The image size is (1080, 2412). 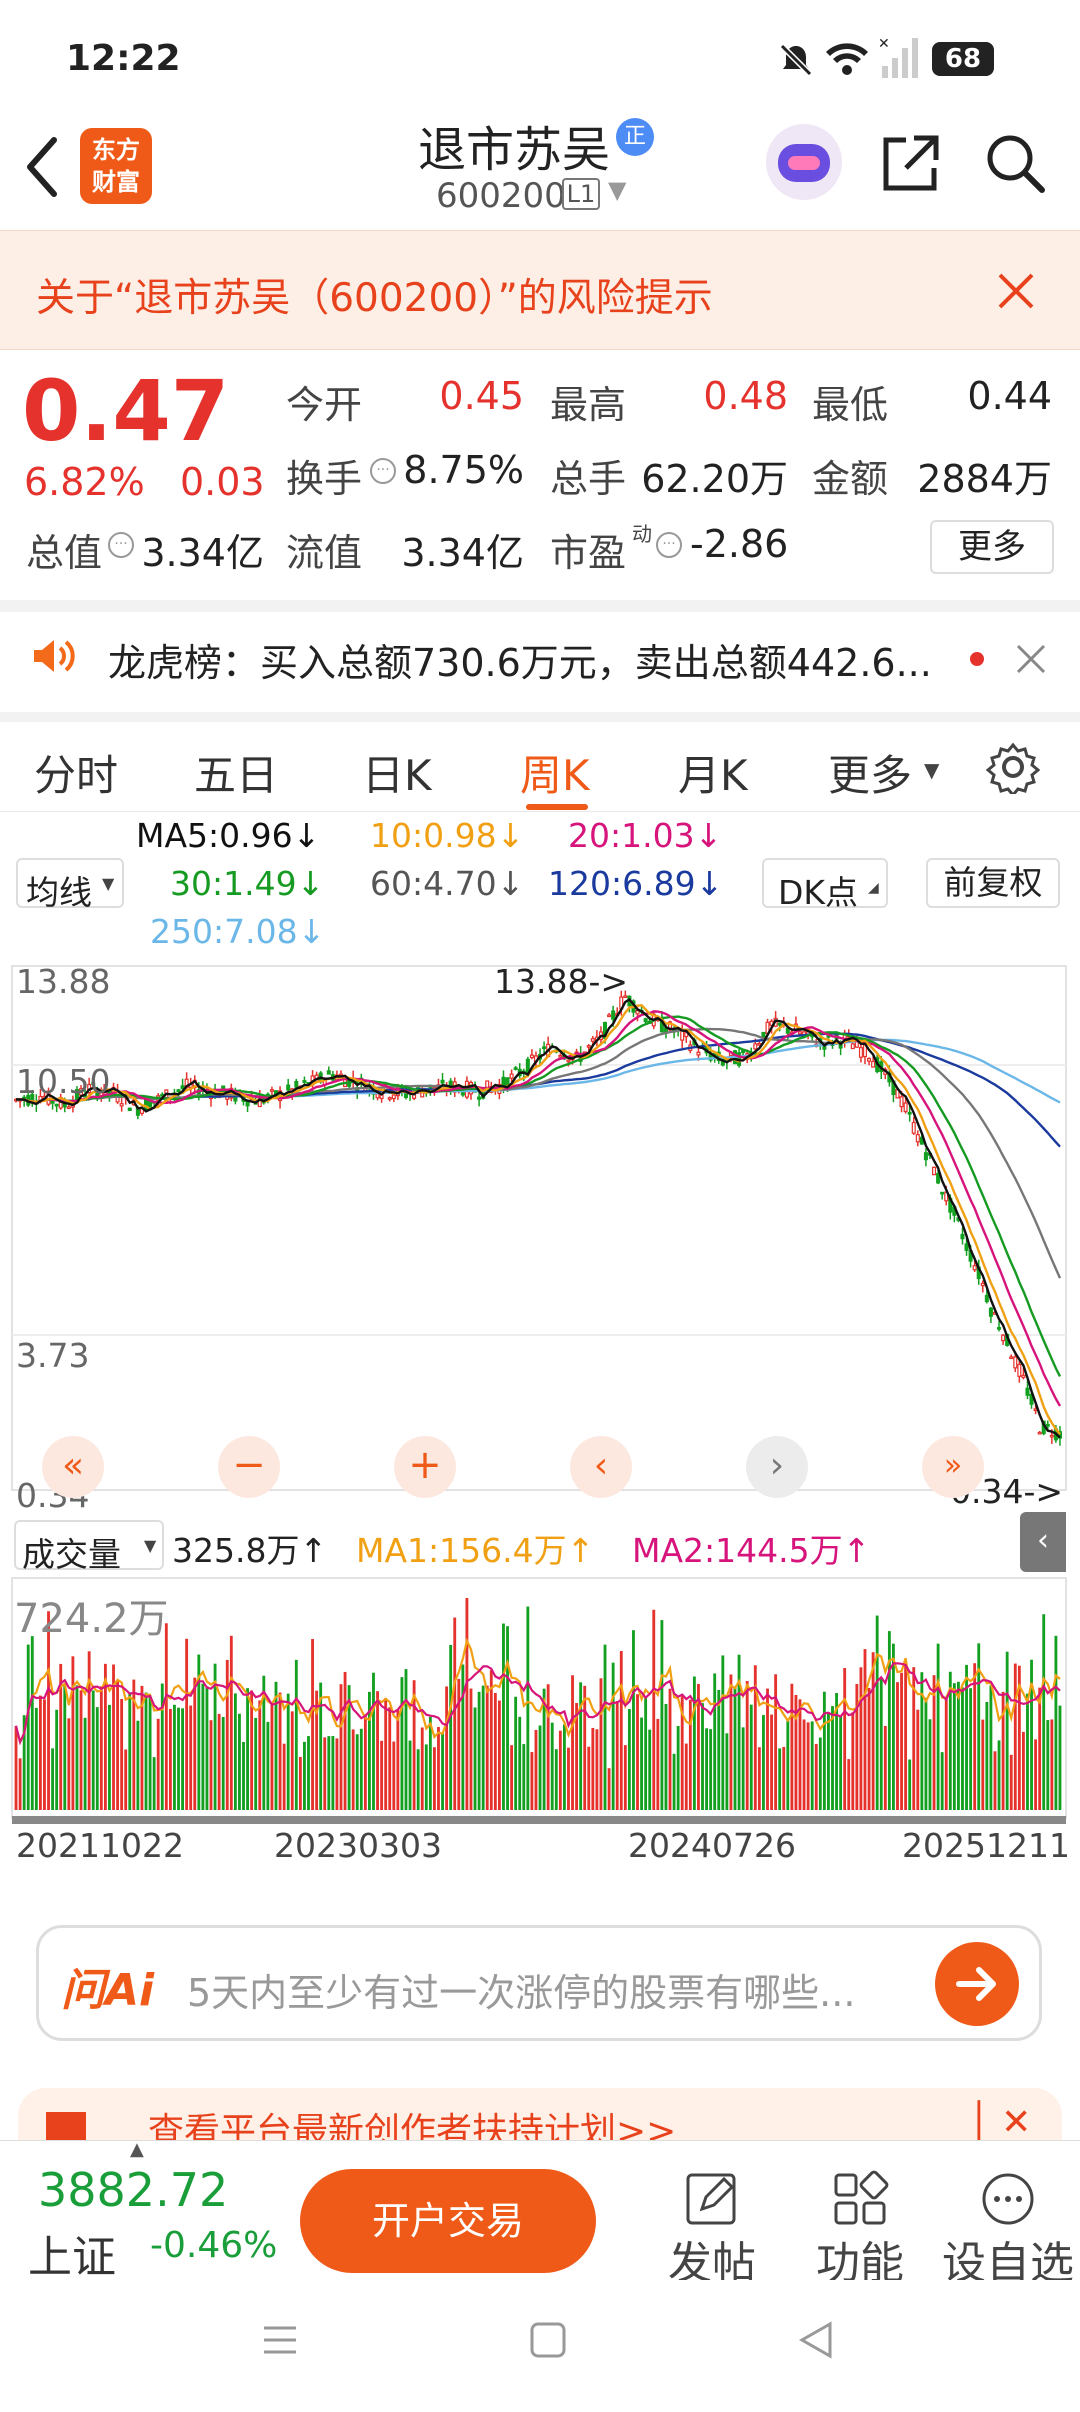 I want to click on tab-daily-k: 日K, so click(x=397, y=772).